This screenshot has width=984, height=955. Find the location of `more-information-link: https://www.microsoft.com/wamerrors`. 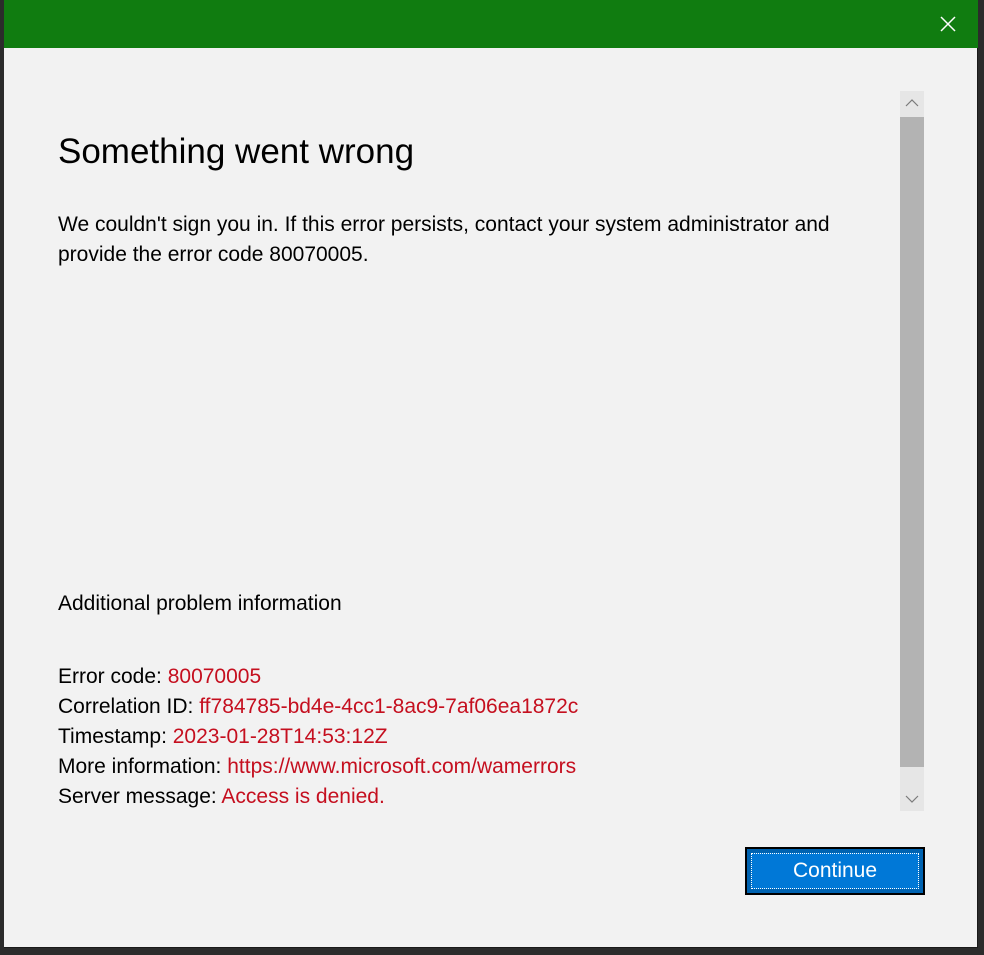

more-information-link: https://www.microsoft.com/wamerrors is located at coordinates (401, 766).